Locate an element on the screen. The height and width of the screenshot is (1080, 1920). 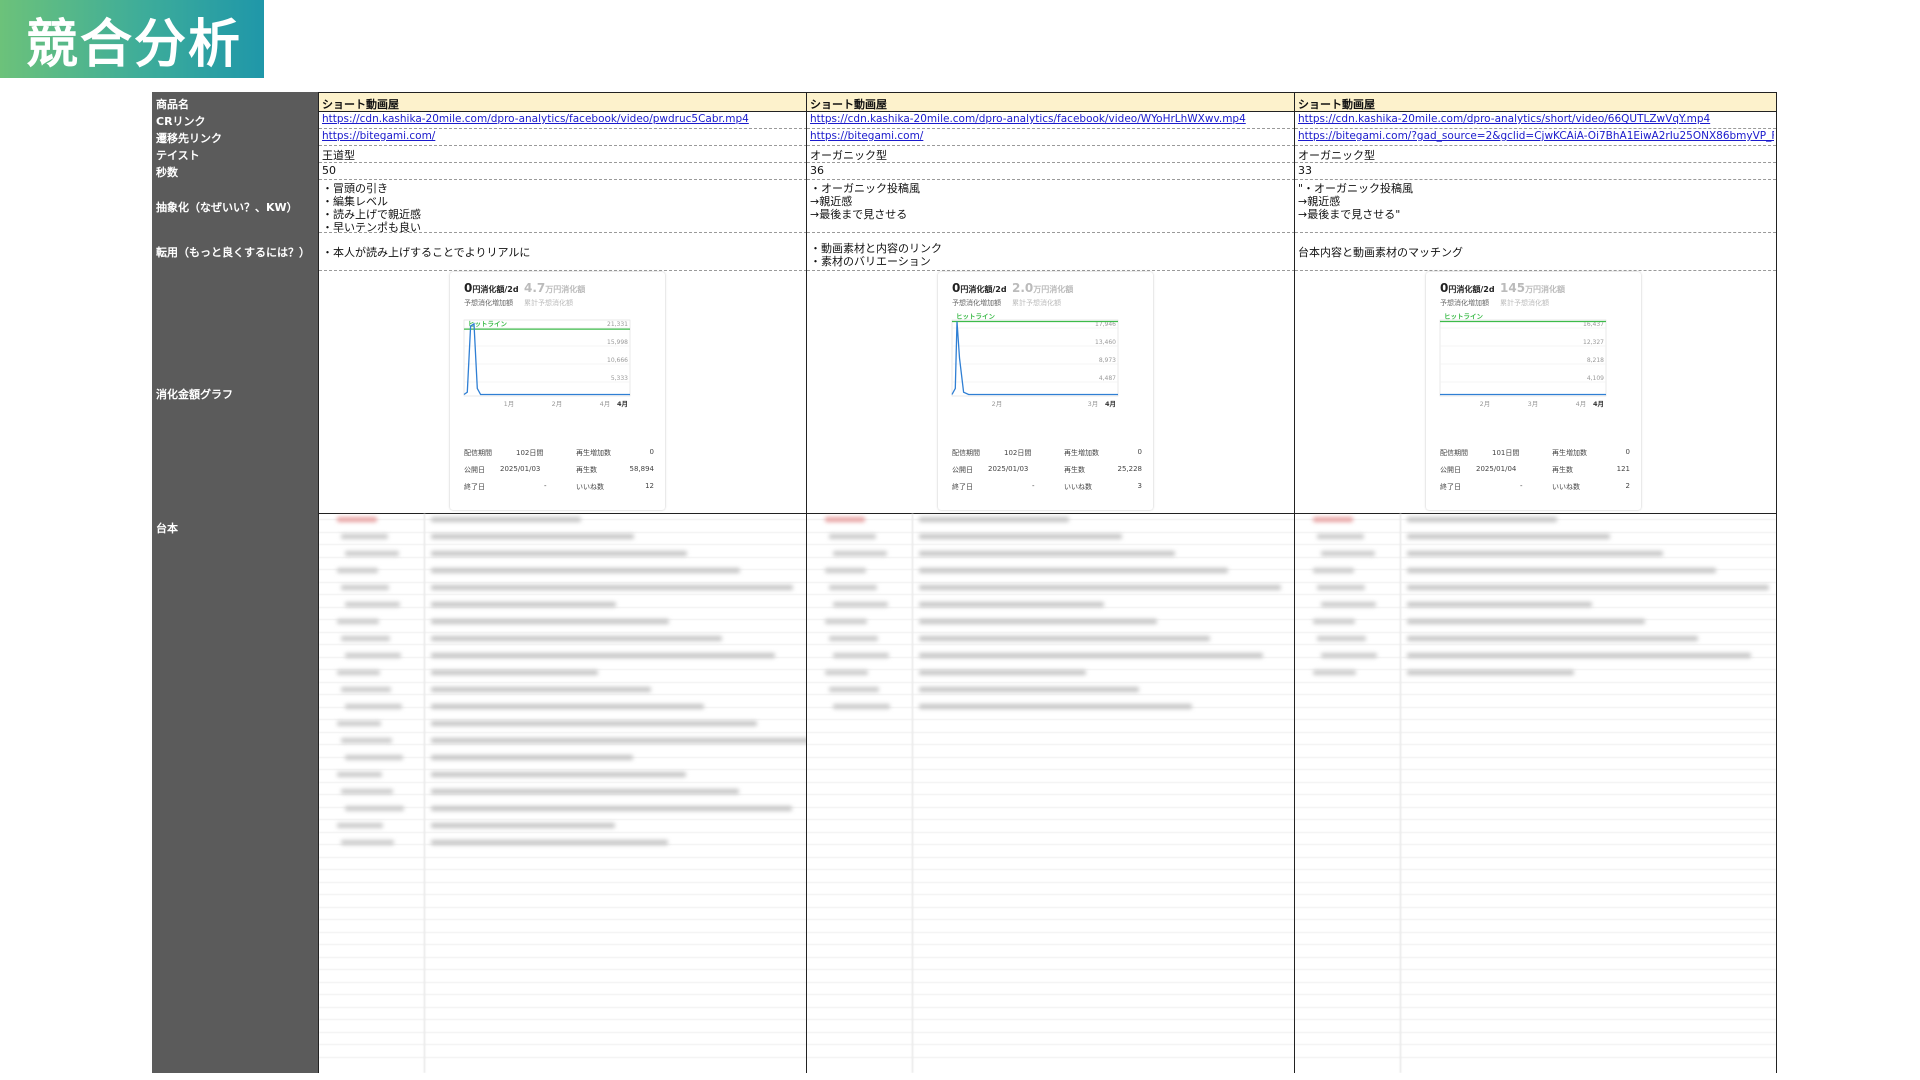
seconds-value: 33 is located at coordinates (1305, 170).